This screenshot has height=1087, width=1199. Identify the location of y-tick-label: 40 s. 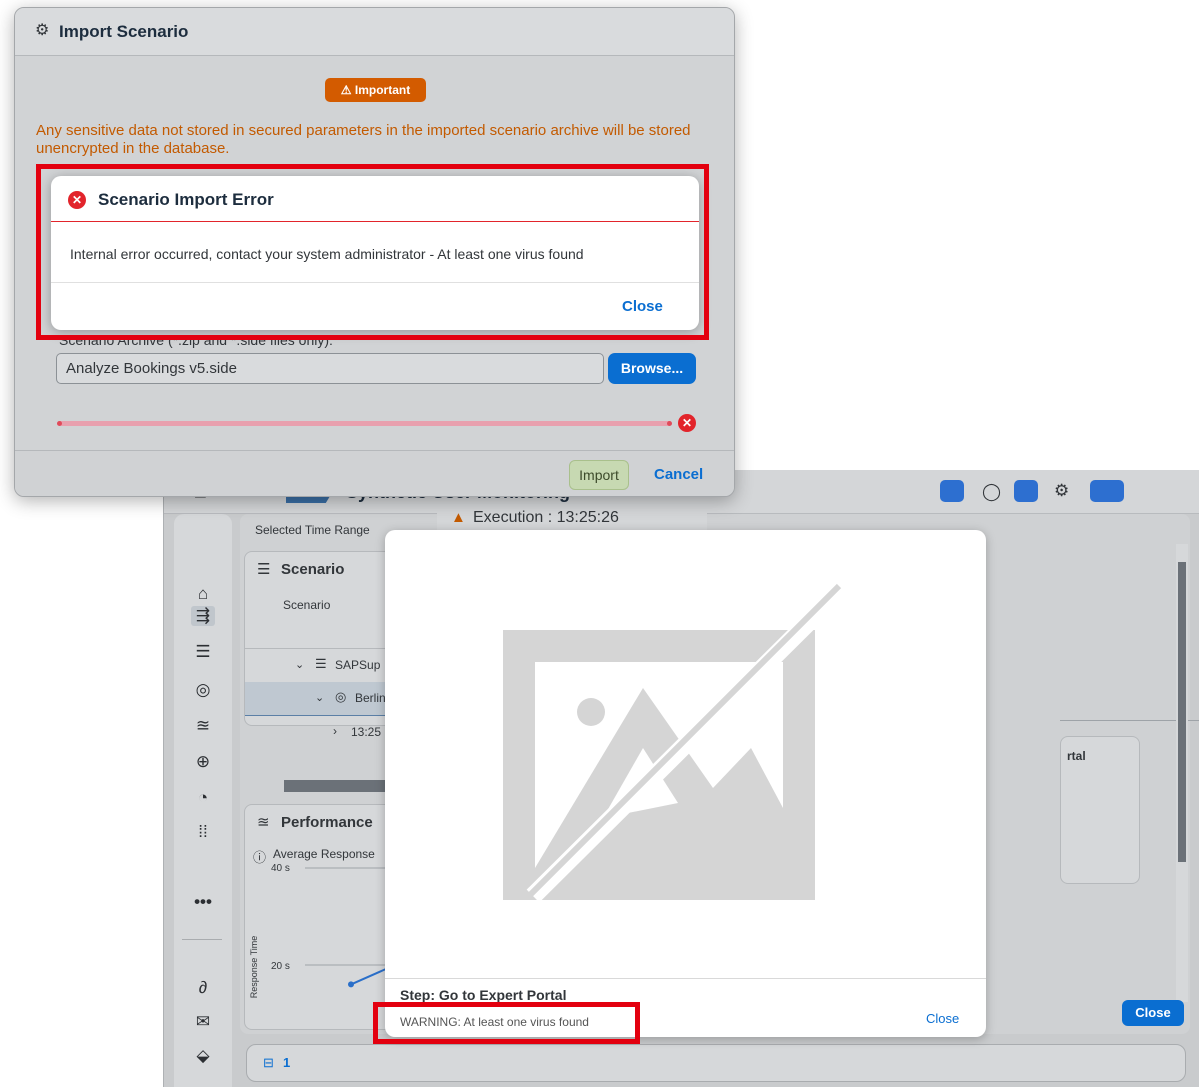
(280, 868).